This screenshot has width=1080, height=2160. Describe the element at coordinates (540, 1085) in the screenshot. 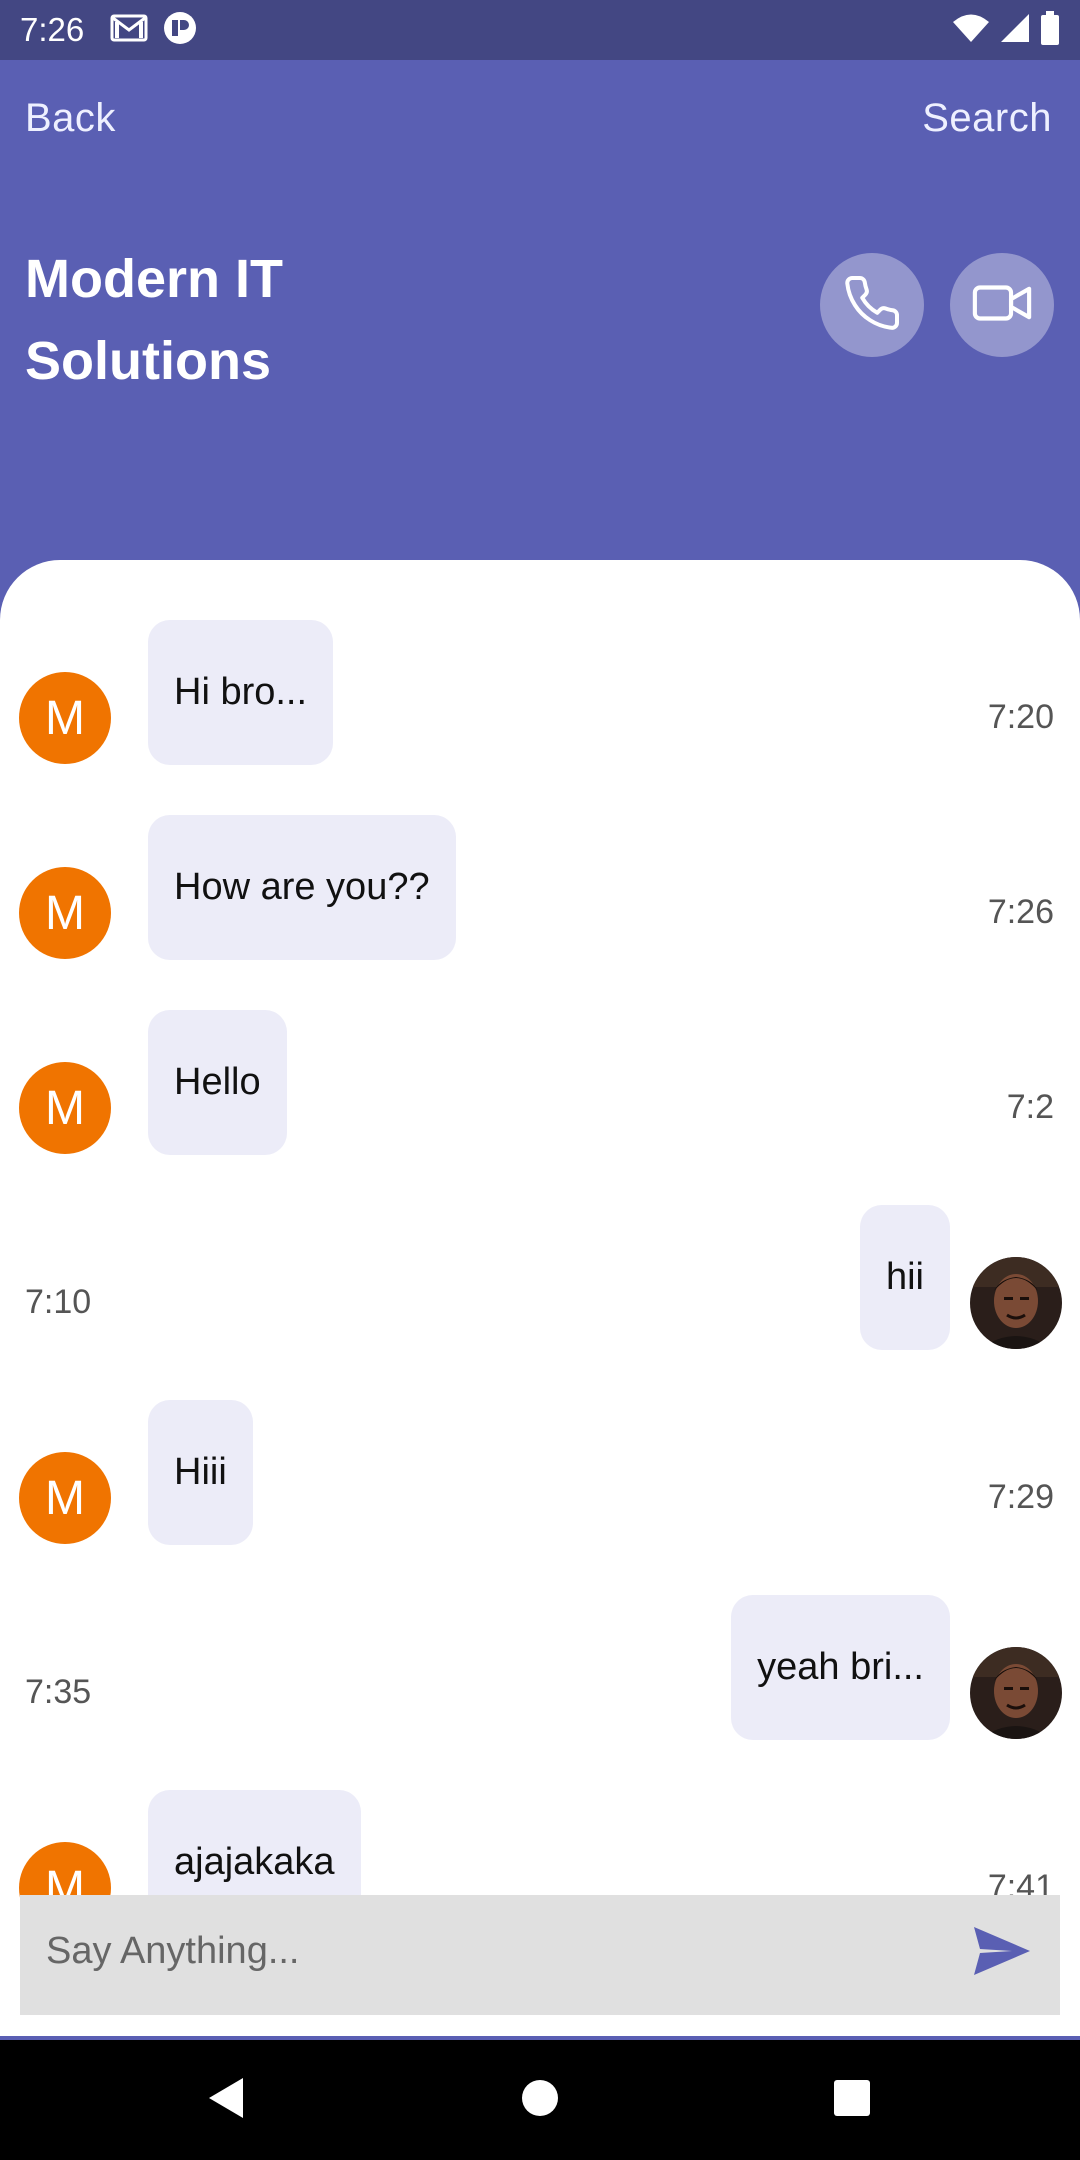

I see `message-row: M Hello 7:2` at that location.